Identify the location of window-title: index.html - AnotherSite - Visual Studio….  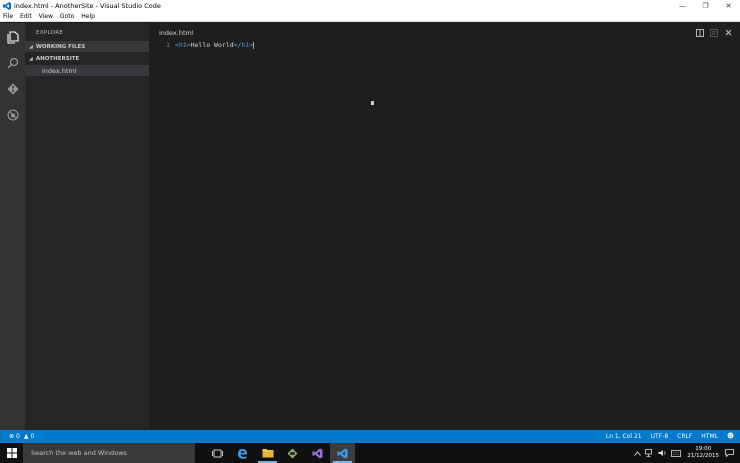
(87, 6).